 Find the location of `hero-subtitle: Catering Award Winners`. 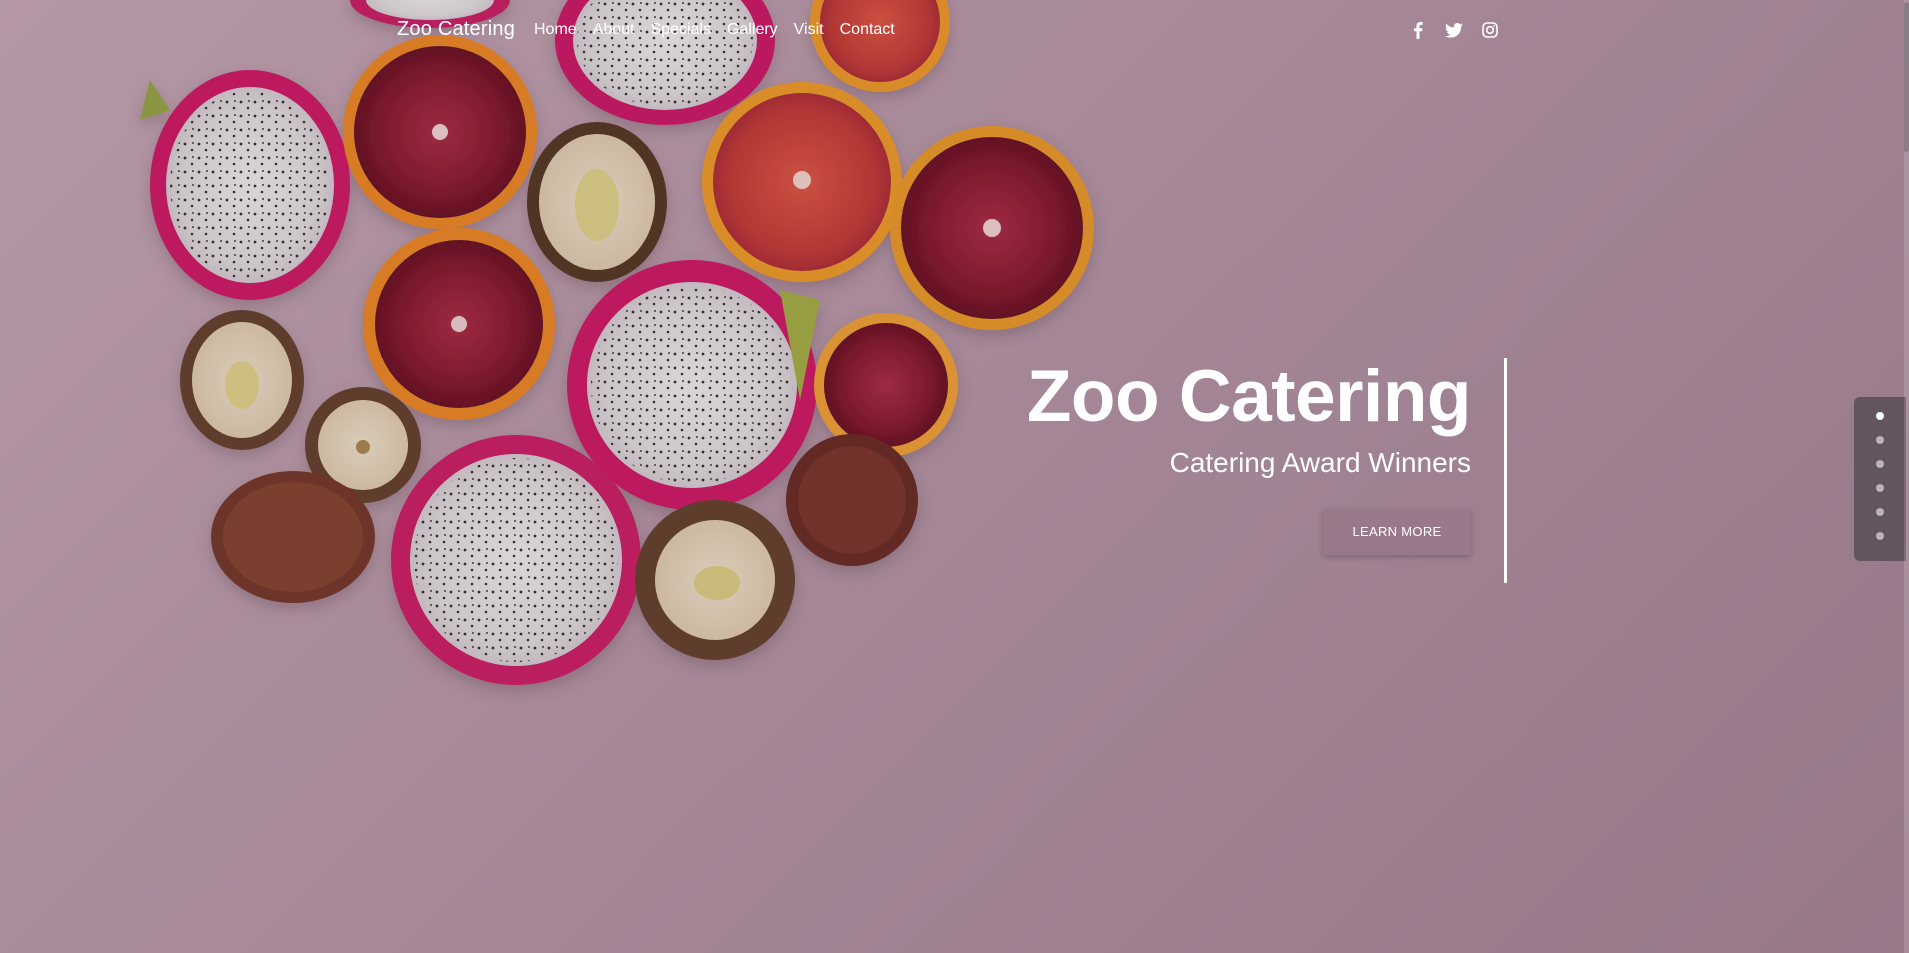

hero-subtitle: Catering Award Winners is located at coordinates (1320, 462).